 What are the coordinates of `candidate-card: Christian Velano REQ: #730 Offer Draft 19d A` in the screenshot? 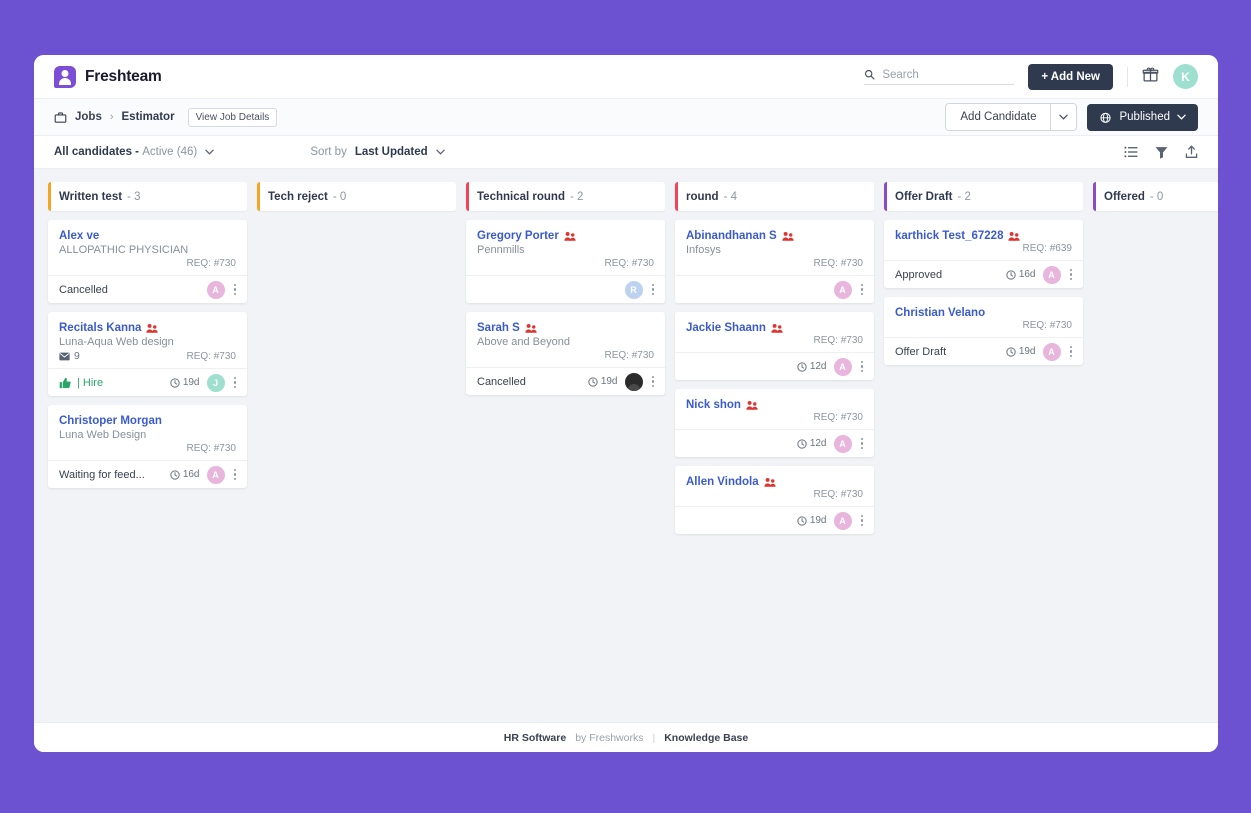 It's located at (983, 331).